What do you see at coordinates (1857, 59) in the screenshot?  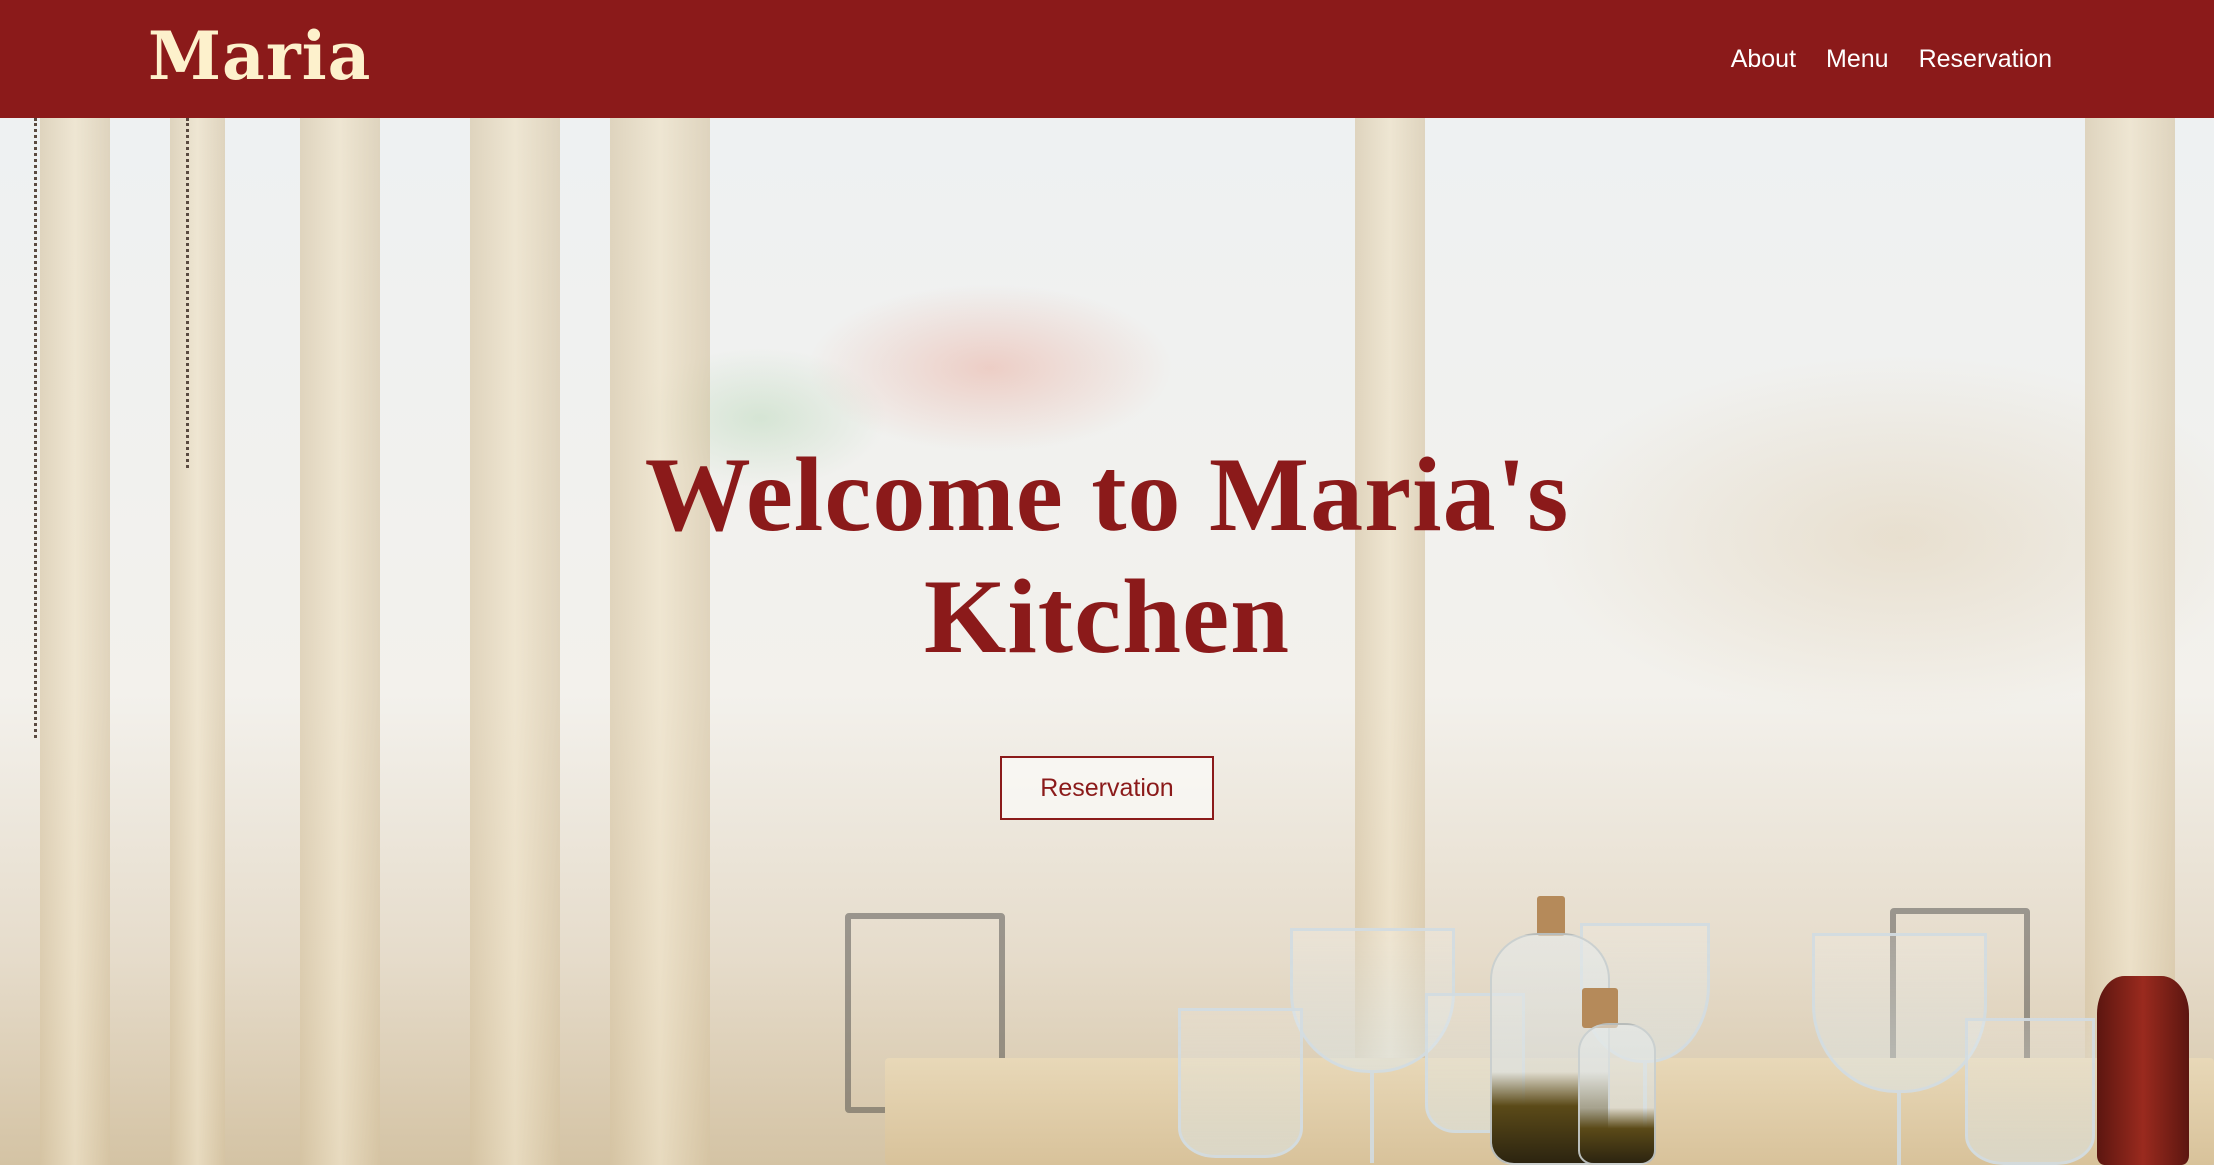 I see `nav-link-menu: Menu` at bounding box center [1857, 59].